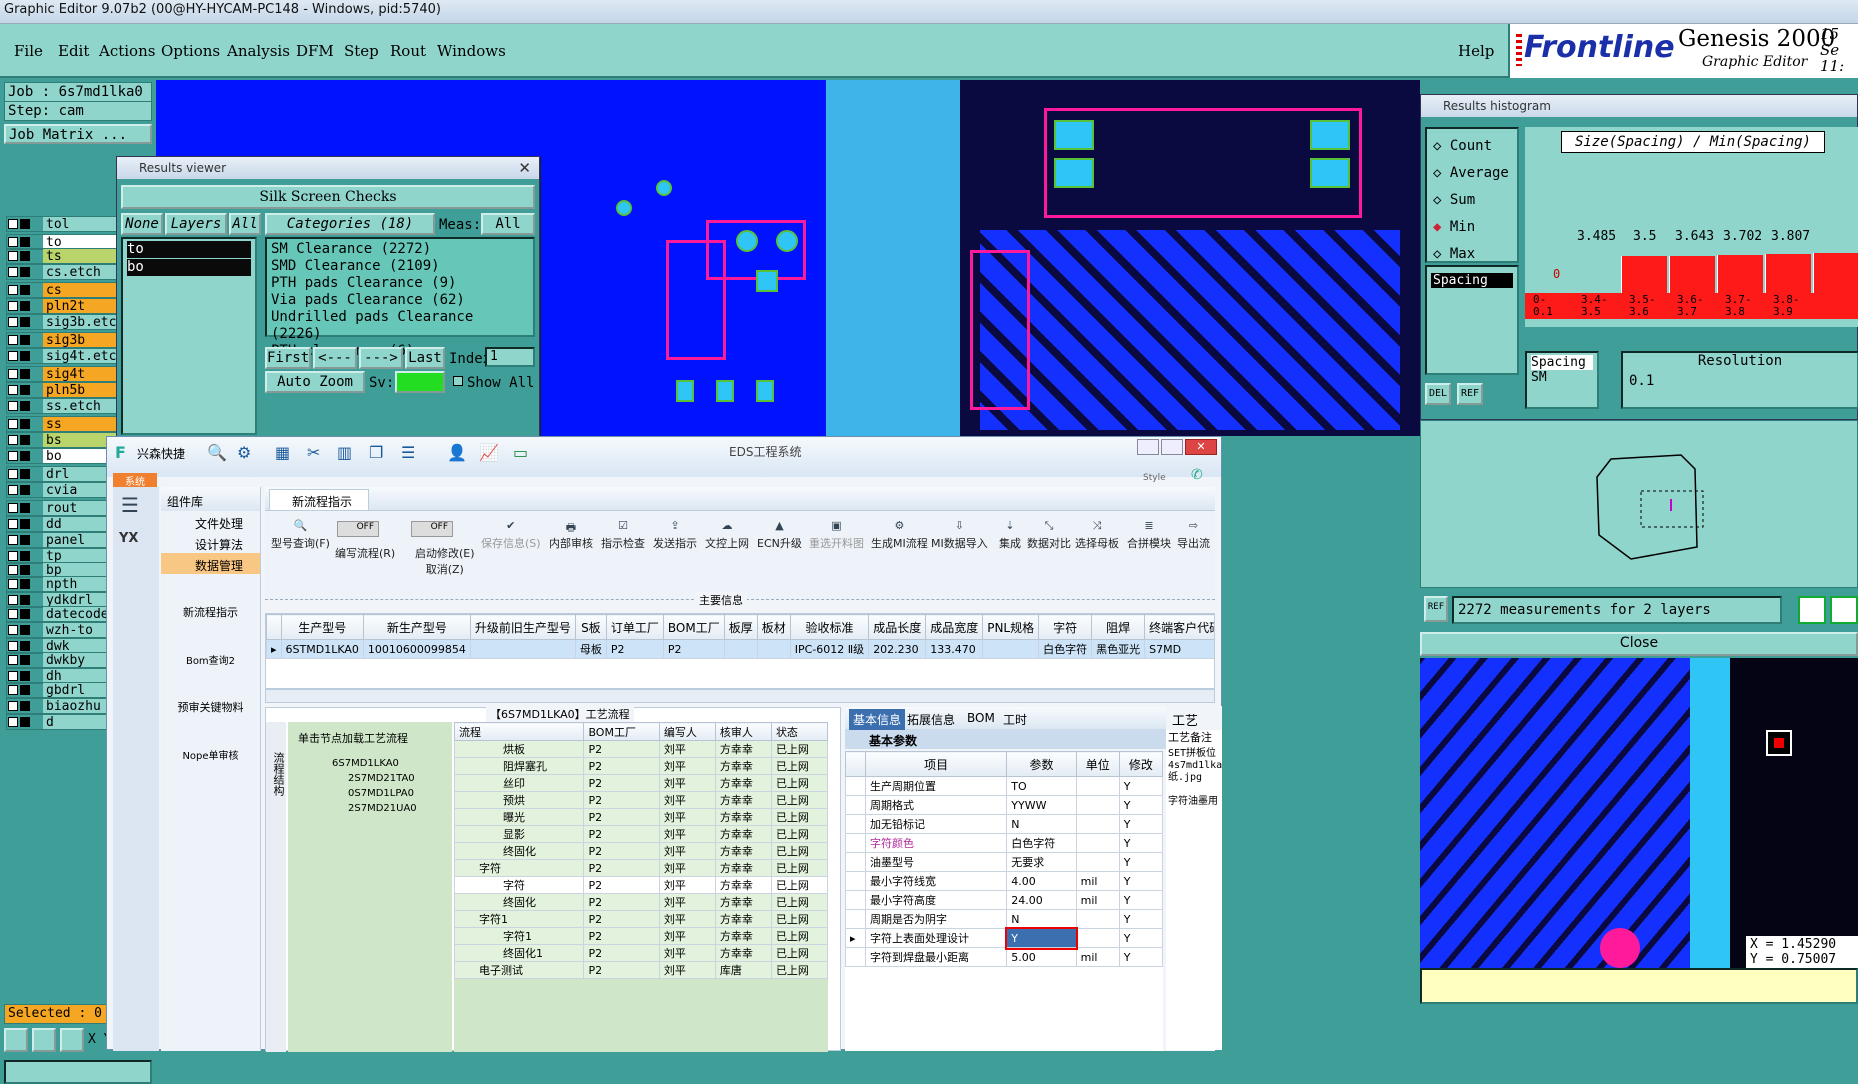  Describe the element at coordinates (897, 649) in the screenshot. I see `table-cell: 202.230` at that location.